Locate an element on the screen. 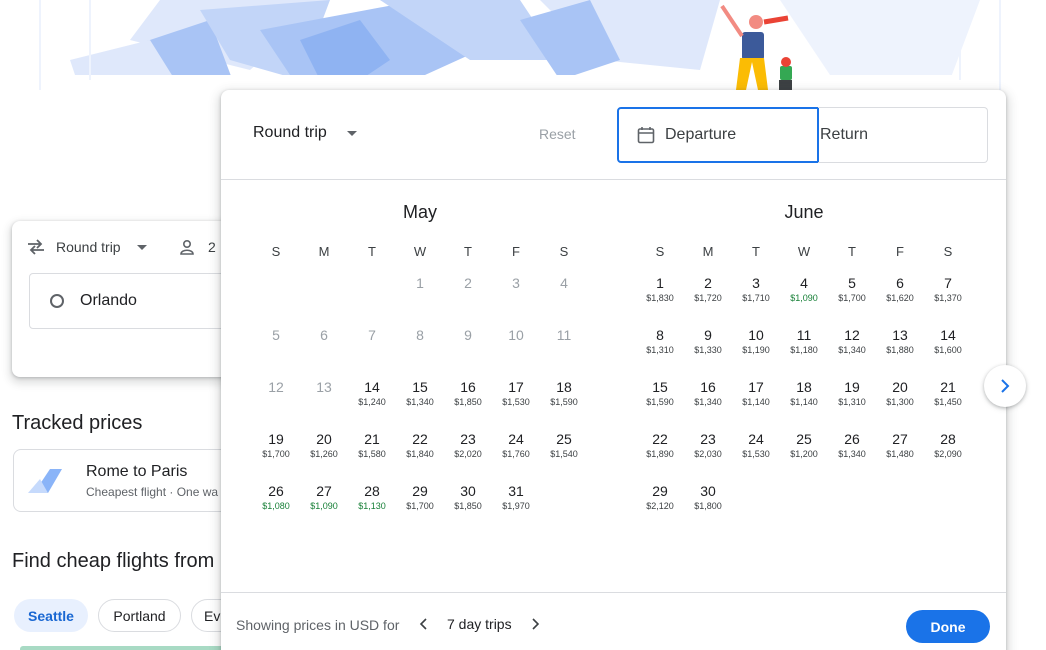  weekday-header: S M T W T F S is located at coordinates (420, 251).